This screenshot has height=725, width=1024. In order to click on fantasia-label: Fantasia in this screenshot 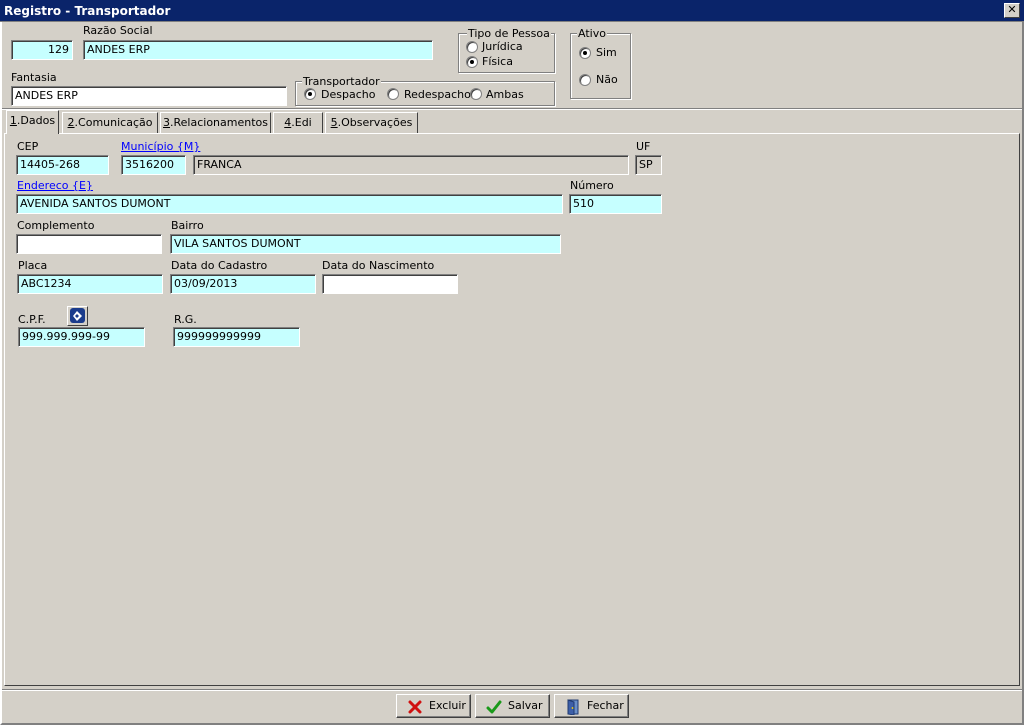, I will do `click(34, 77)`.